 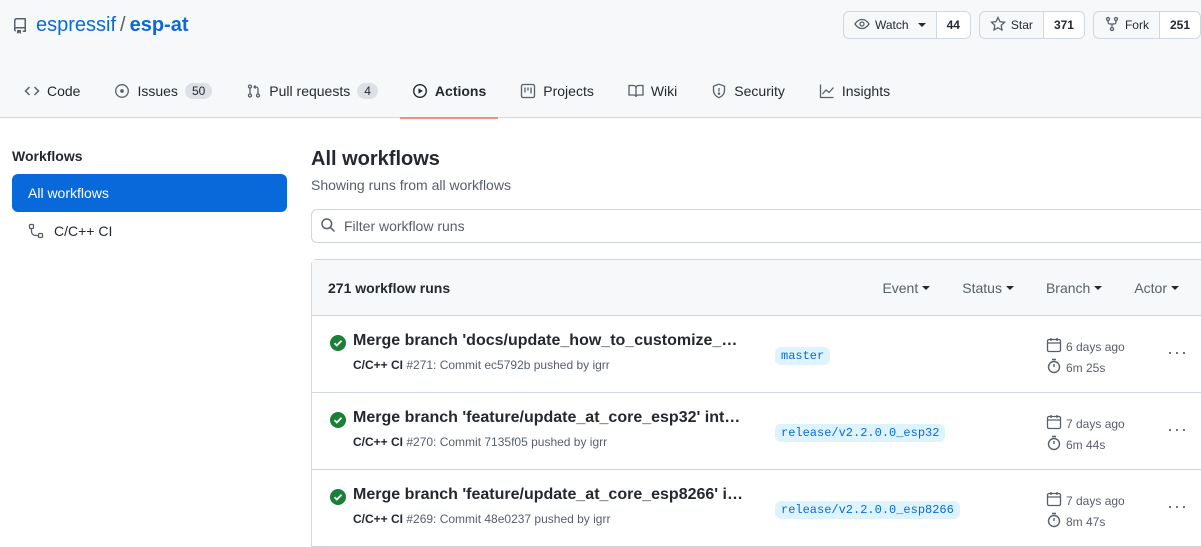 I want to click on actor-filter-dropdown: Actor, so click(x=1156, y=288).